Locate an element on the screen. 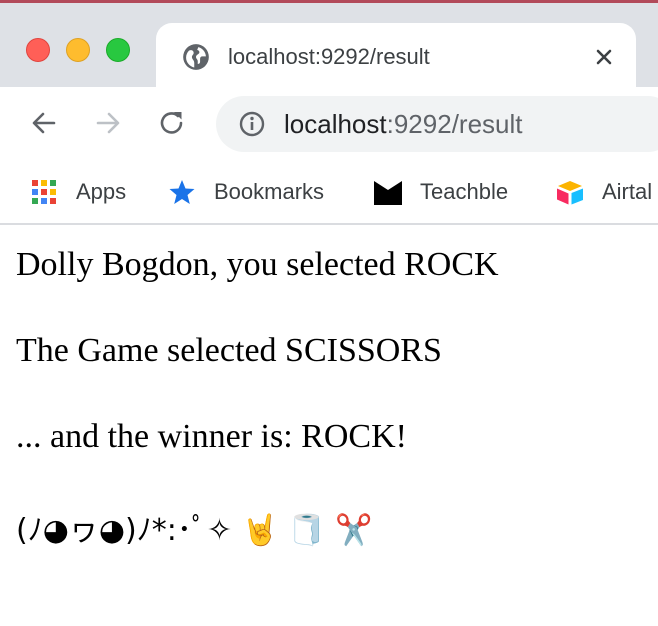 Image resolution: width=658 pixels, height=626 pixels. airtable-logo-icon is located at coordinates (570, 193).